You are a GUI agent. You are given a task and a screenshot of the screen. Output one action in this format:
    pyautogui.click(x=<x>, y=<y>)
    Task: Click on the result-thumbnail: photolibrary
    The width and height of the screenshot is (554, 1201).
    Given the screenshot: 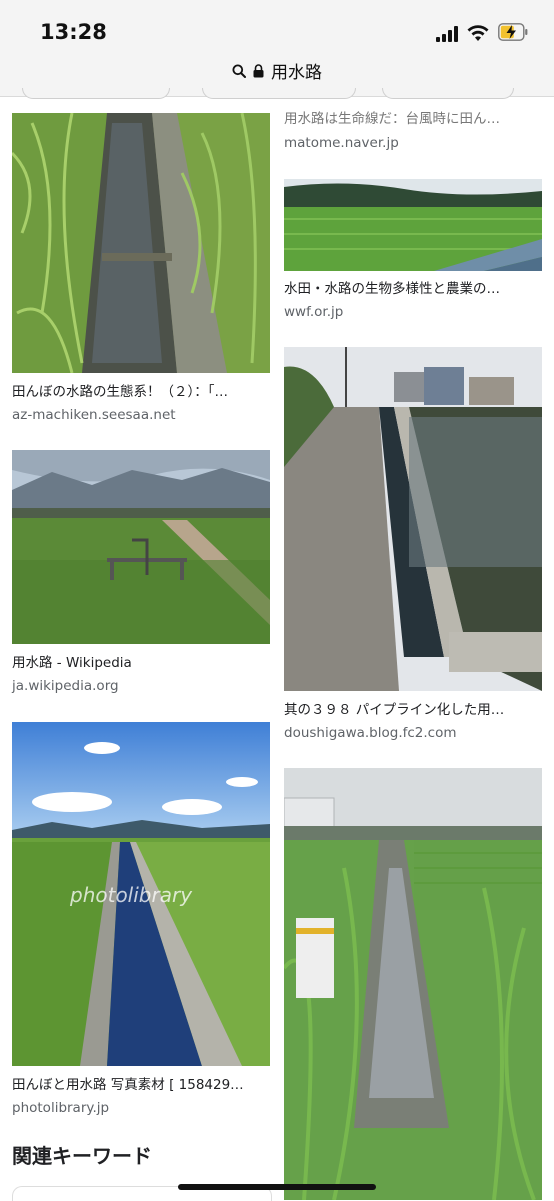 What is the action you would take?
    pyautogui.click(x=141, y=894)
    